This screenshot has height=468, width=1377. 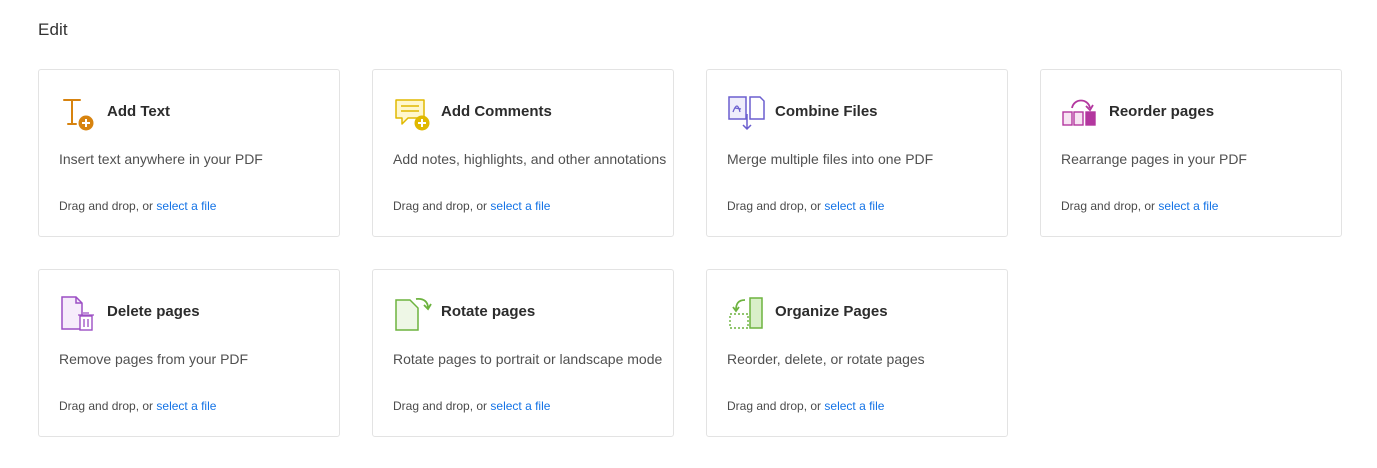 I want to click on card-title: Rotate pages, so click(x=488, y=311).